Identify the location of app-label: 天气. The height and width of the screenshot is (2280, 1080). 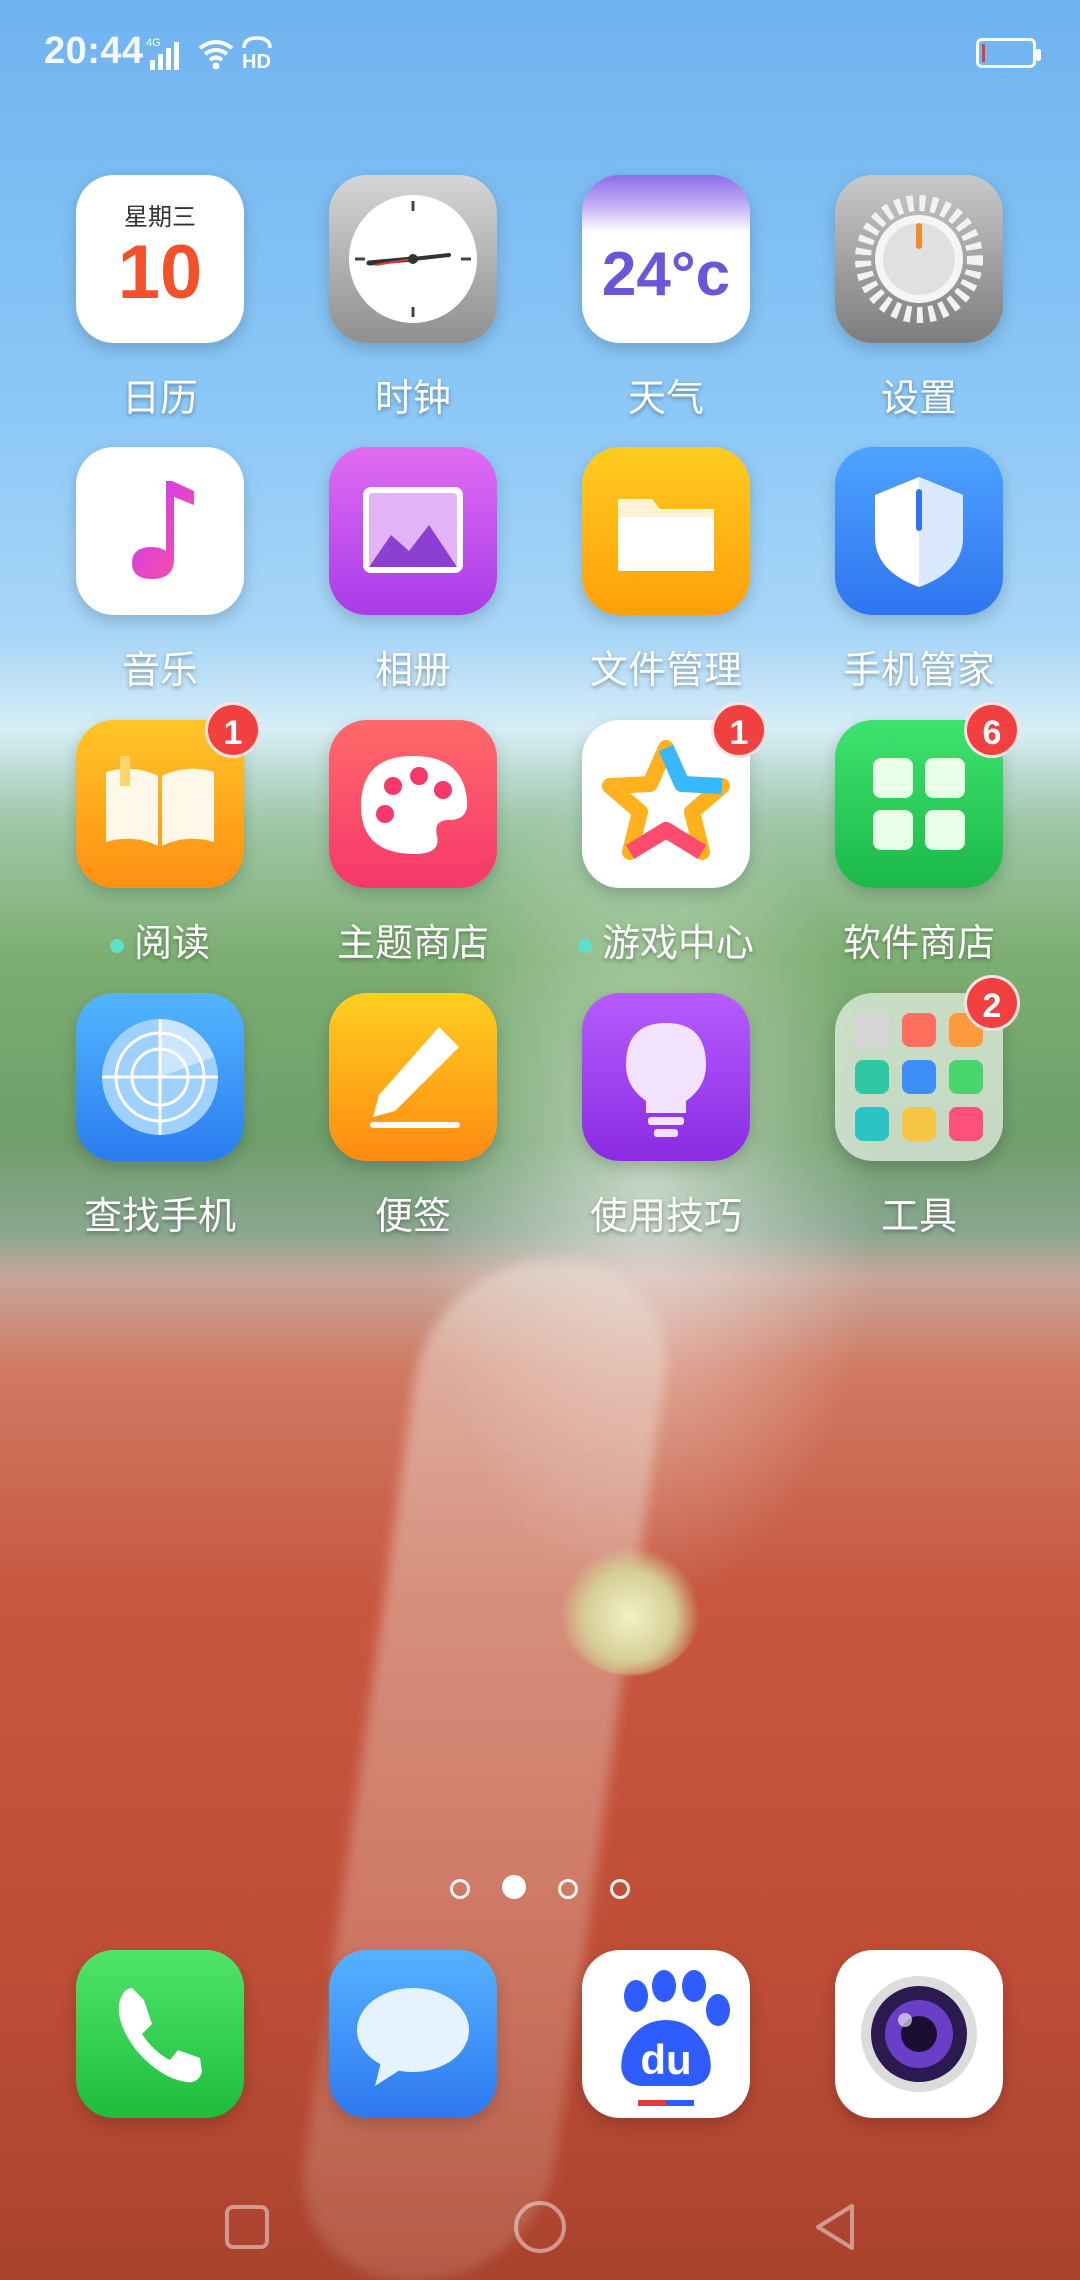
(665, 398).